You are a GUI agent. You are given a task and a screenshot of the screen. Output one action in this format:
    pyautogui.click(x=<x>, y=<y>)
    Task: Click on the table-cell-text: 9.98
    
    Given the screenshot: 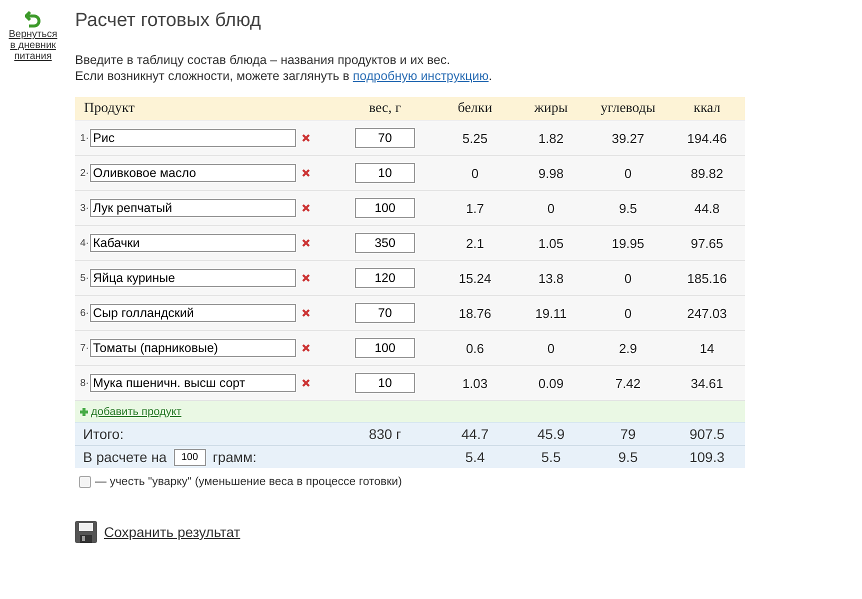 What is the action you would take?
    pyautogui.click(x=551, y=173)
    